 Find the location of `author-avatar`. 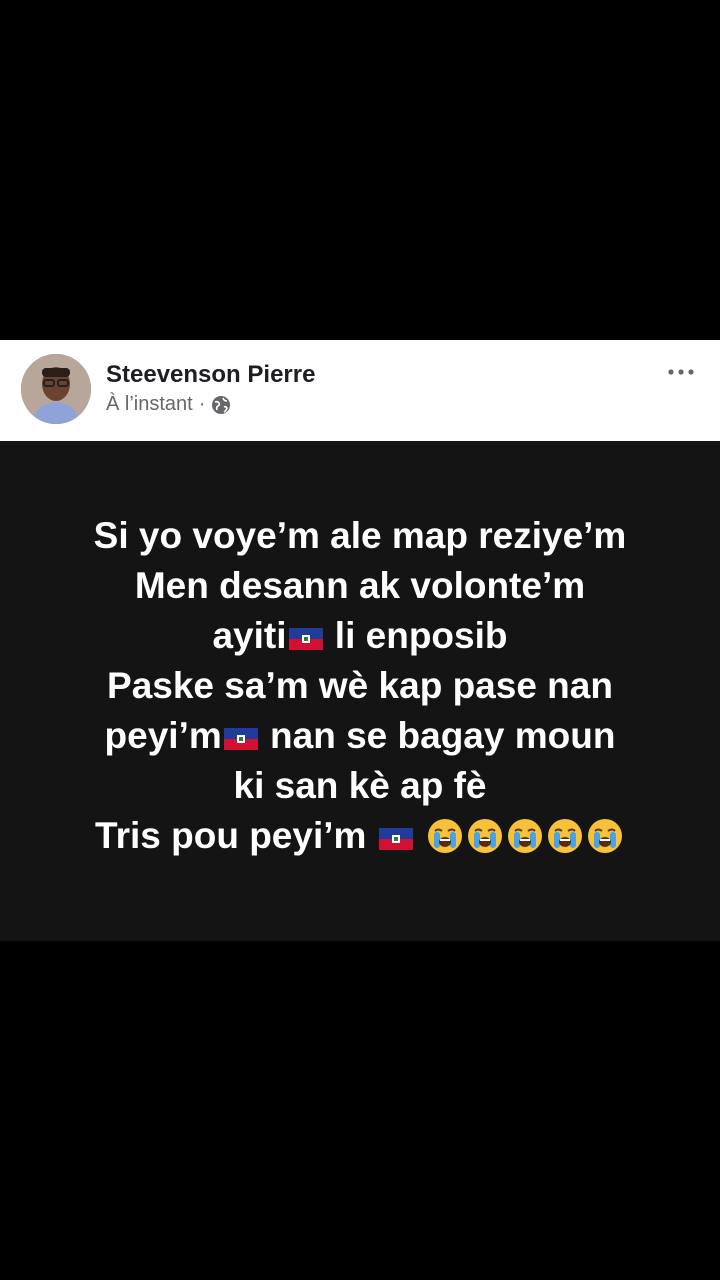

author-avatar is located at coordinates (56, 389).